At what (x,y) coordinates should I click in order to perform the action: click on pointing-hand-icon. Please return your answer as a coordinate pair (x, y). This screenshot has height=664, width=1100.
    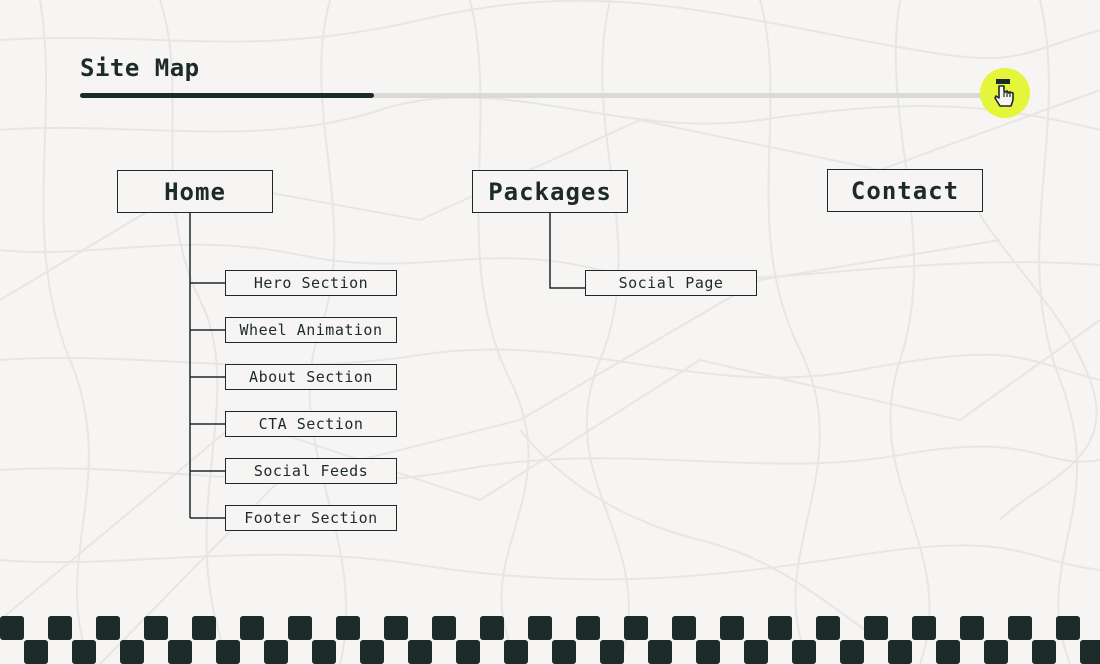
    Looking at the image, I should click on (1005, 93).